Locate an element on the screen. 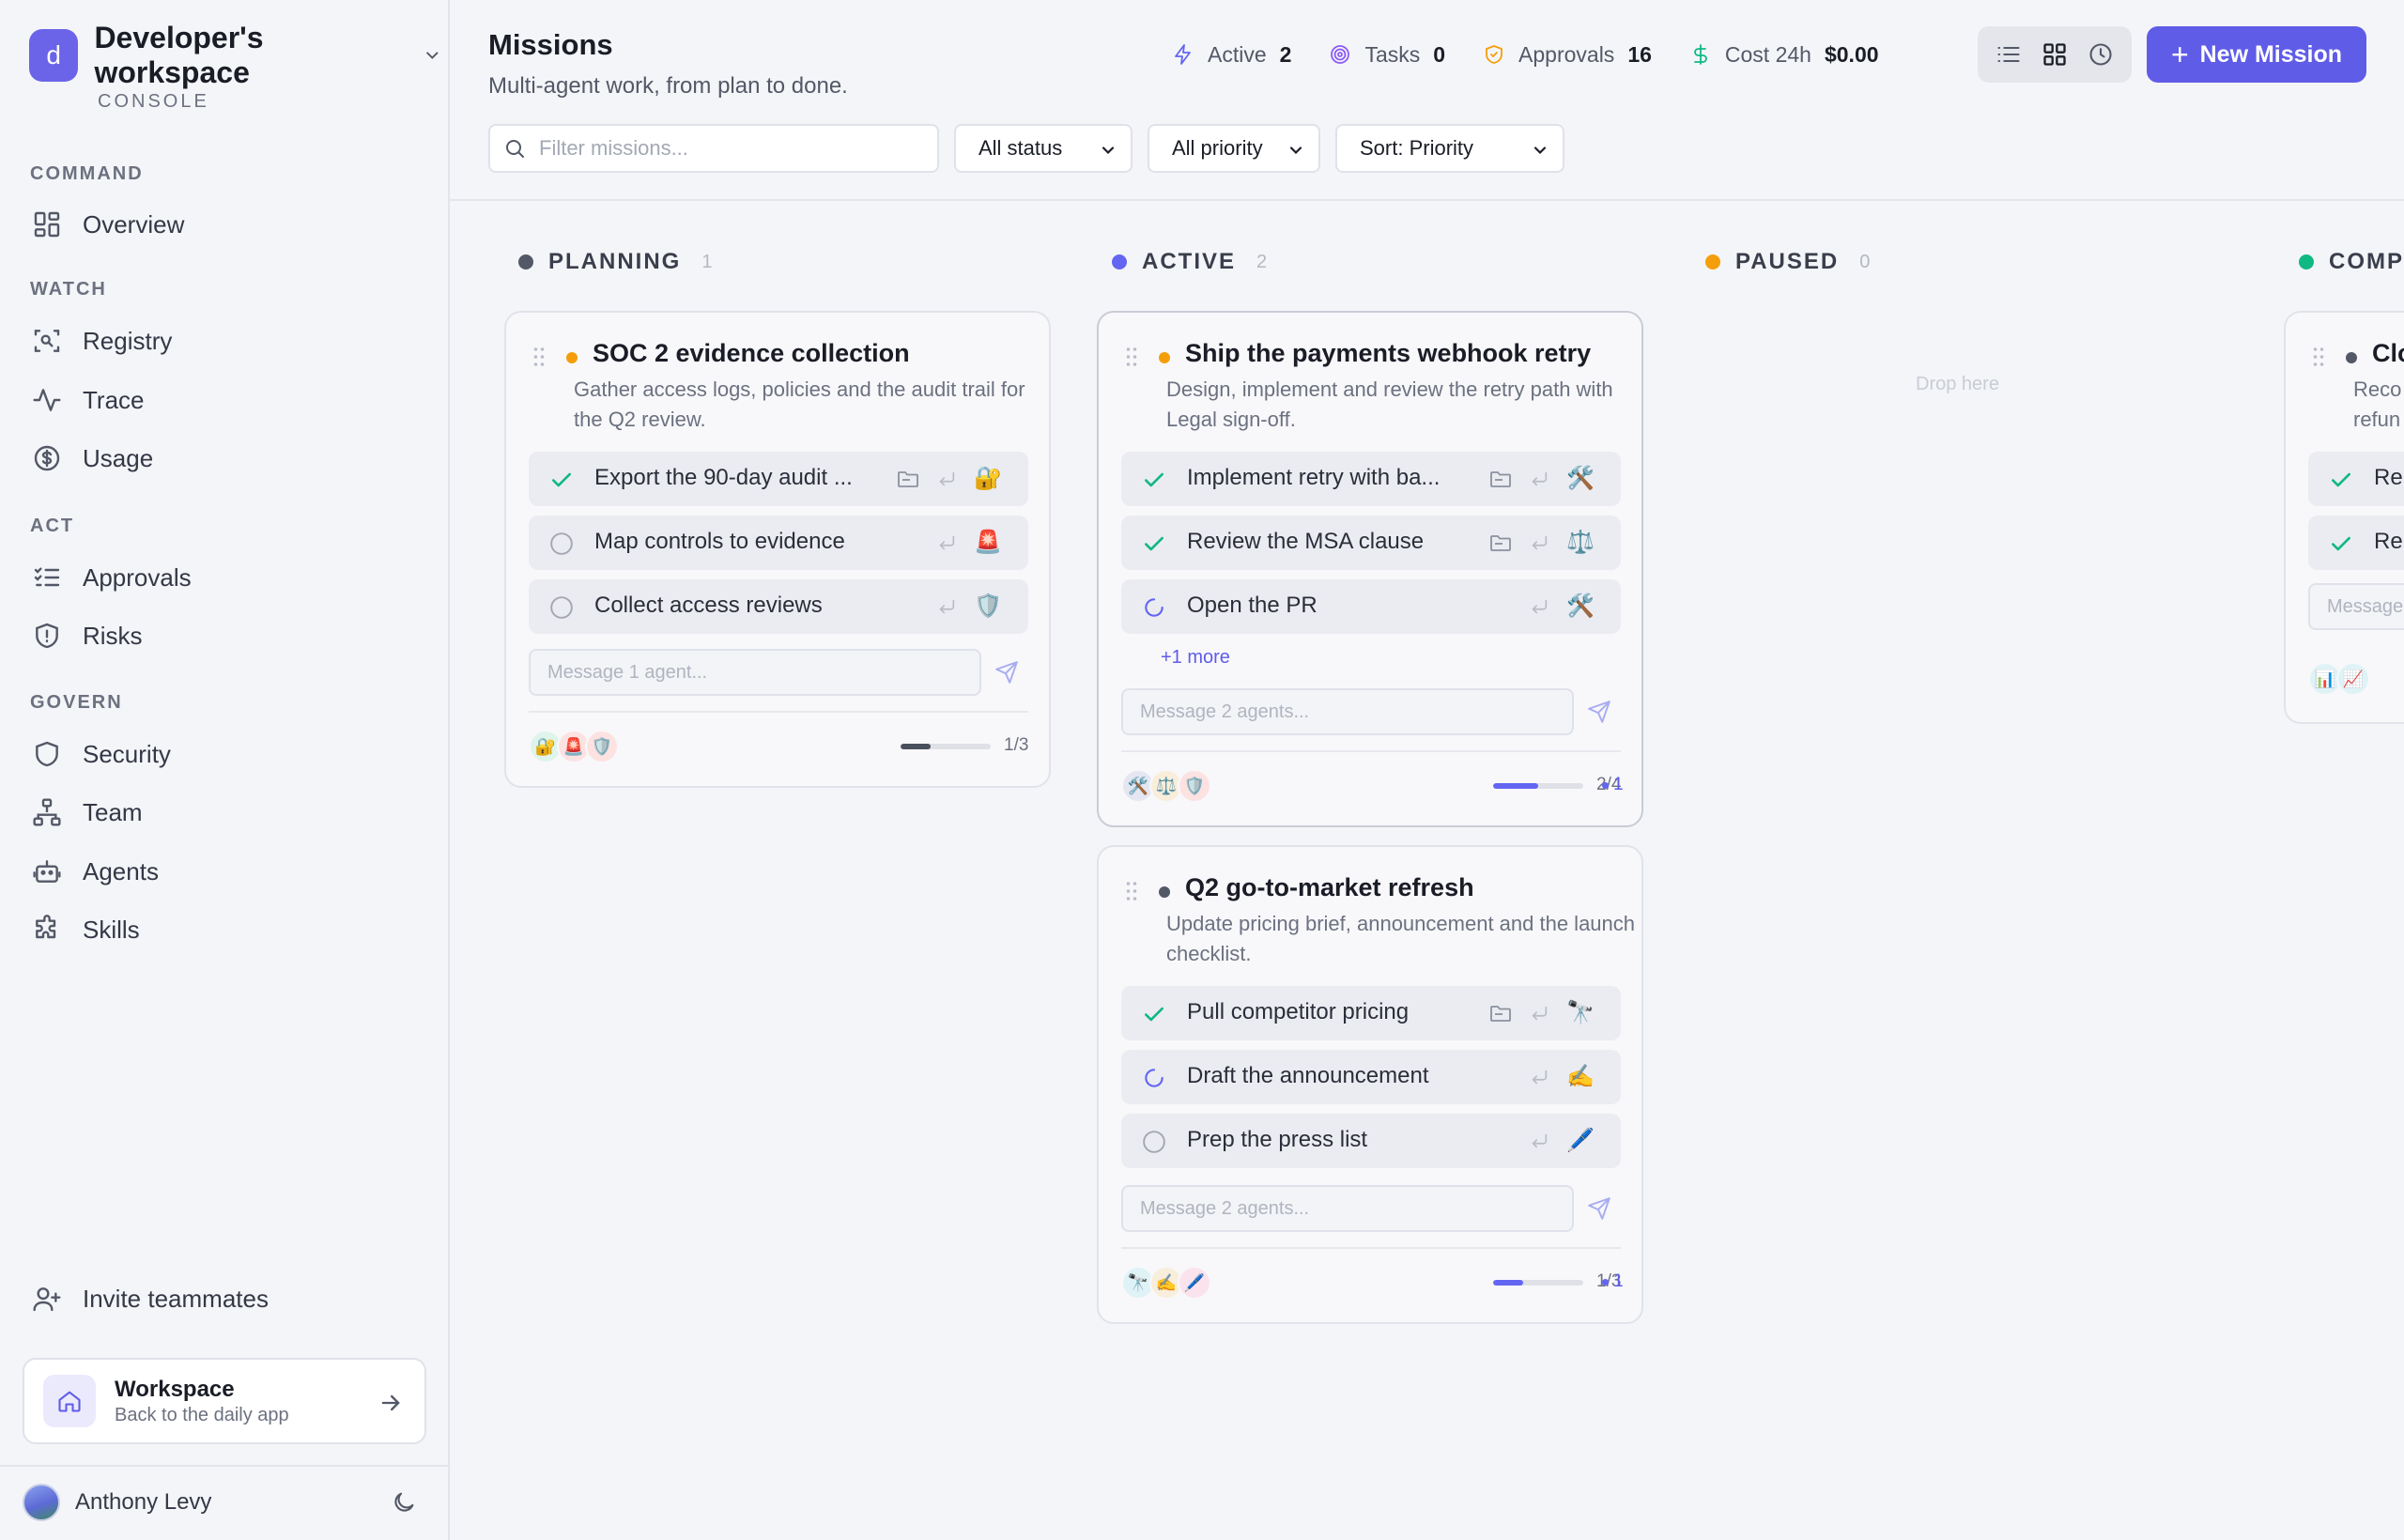 The height and width of the screenshot is (1540, 2404). description-line: Reco is located at coordinates (2377, 389).